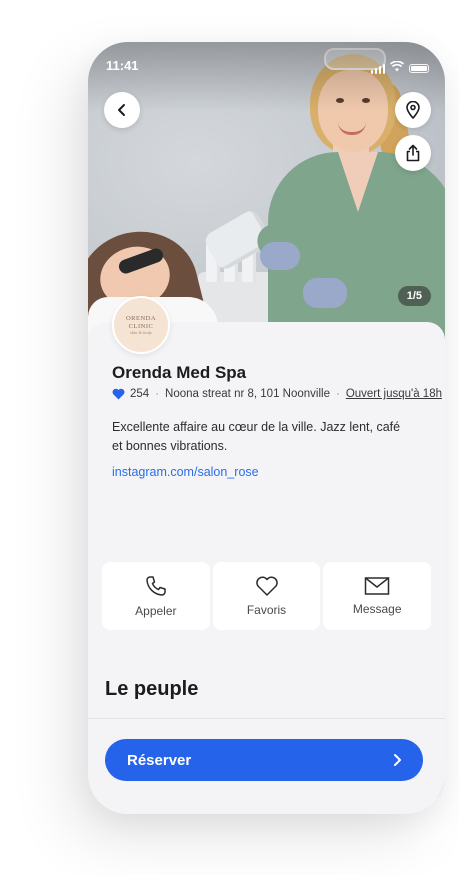 The height and width of the screenshot is (875, 459). What do you see at coordinates (179, 372) in the screenshot?
I see `business-name: Orenda Med Spa` at bounding box center [179, 372].